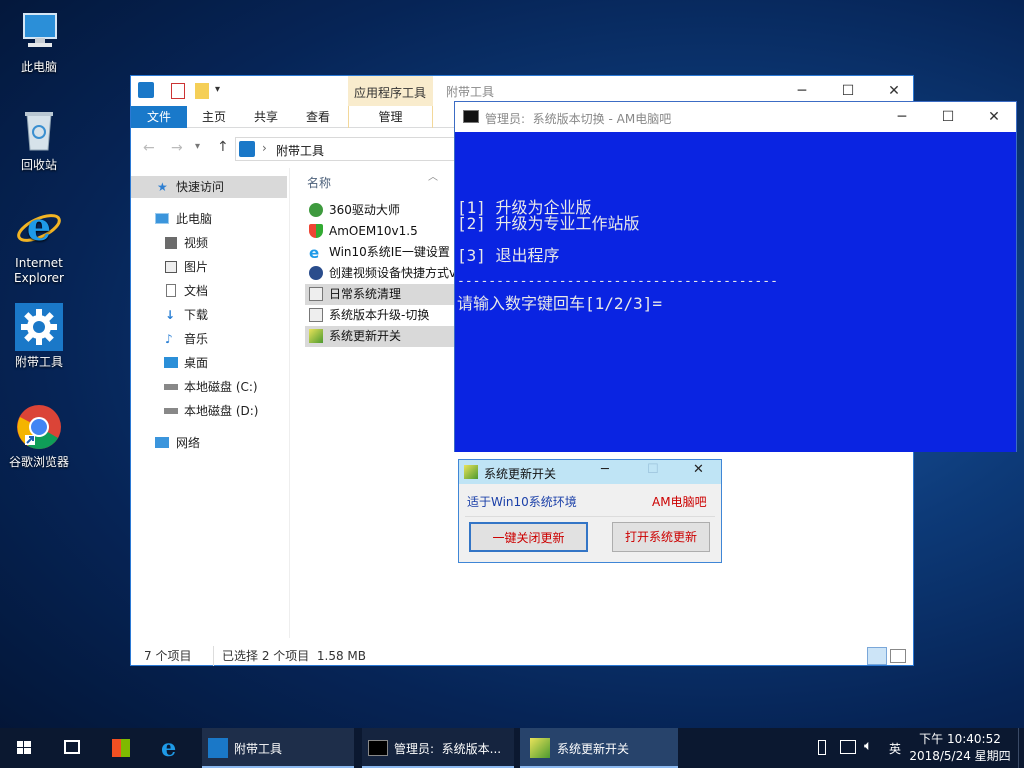  Describe the element at coordinates (960, 756) in the screenshot. I see `clock-date: 2018/5/24 星期四` at that location.